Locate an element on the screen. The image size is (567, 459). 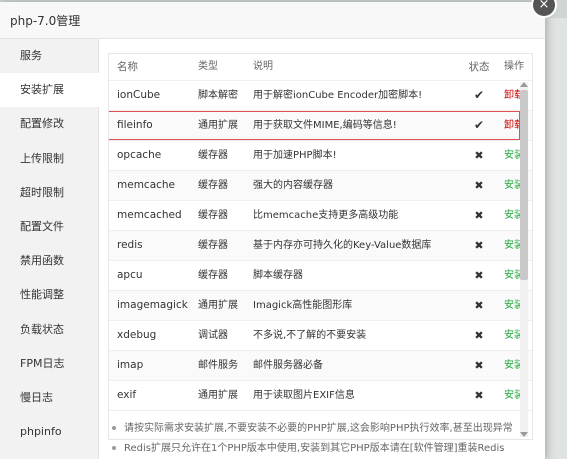
cell-name: apcu is located at coordinates (130, 275).